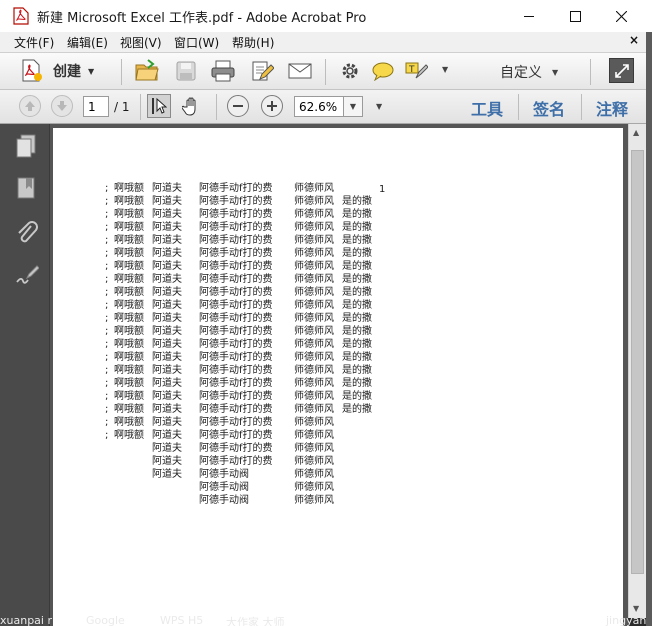 The image size is (652, 626). I want to click on taskbar-item: xuanpai r, so click(26, 621).